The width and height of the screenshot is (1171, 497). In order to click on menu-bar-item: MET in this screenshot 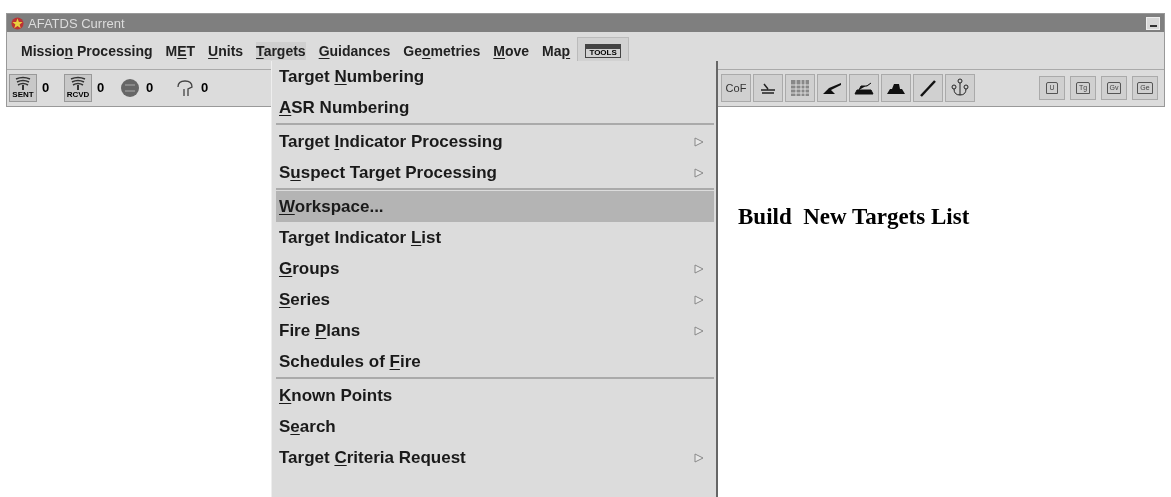, I will do `click(180, 50)`.